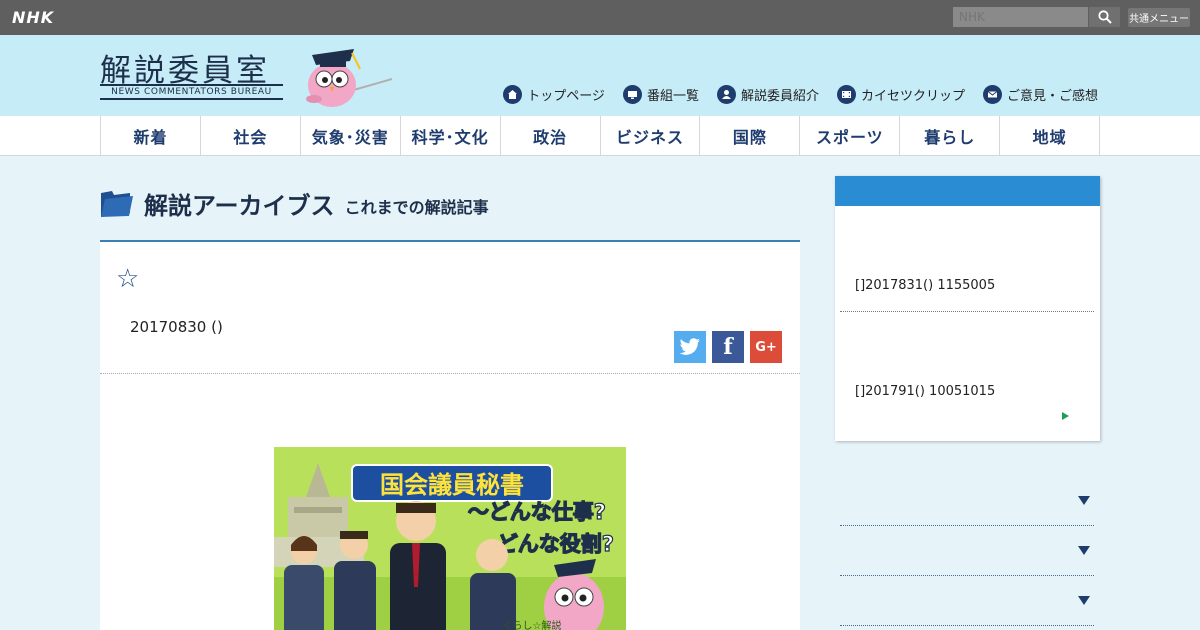  I want to click on share-buttons: f G+, so click(728, 347).